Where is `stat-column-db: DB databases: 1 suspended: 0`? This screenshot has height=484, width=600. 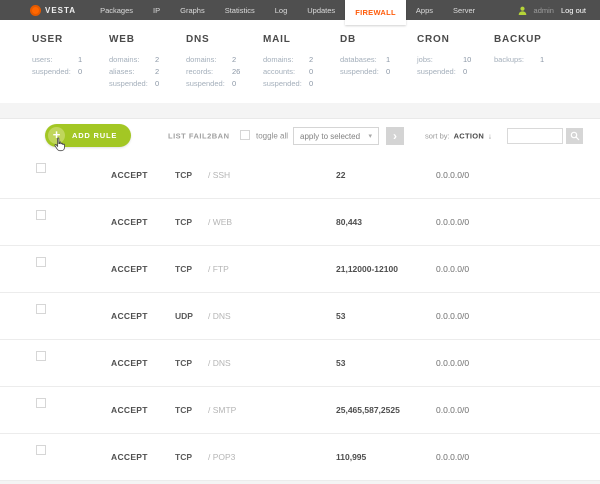
stat-column-db: DB databases: 1 suspended: 0 is located at coordinates (378, 68).